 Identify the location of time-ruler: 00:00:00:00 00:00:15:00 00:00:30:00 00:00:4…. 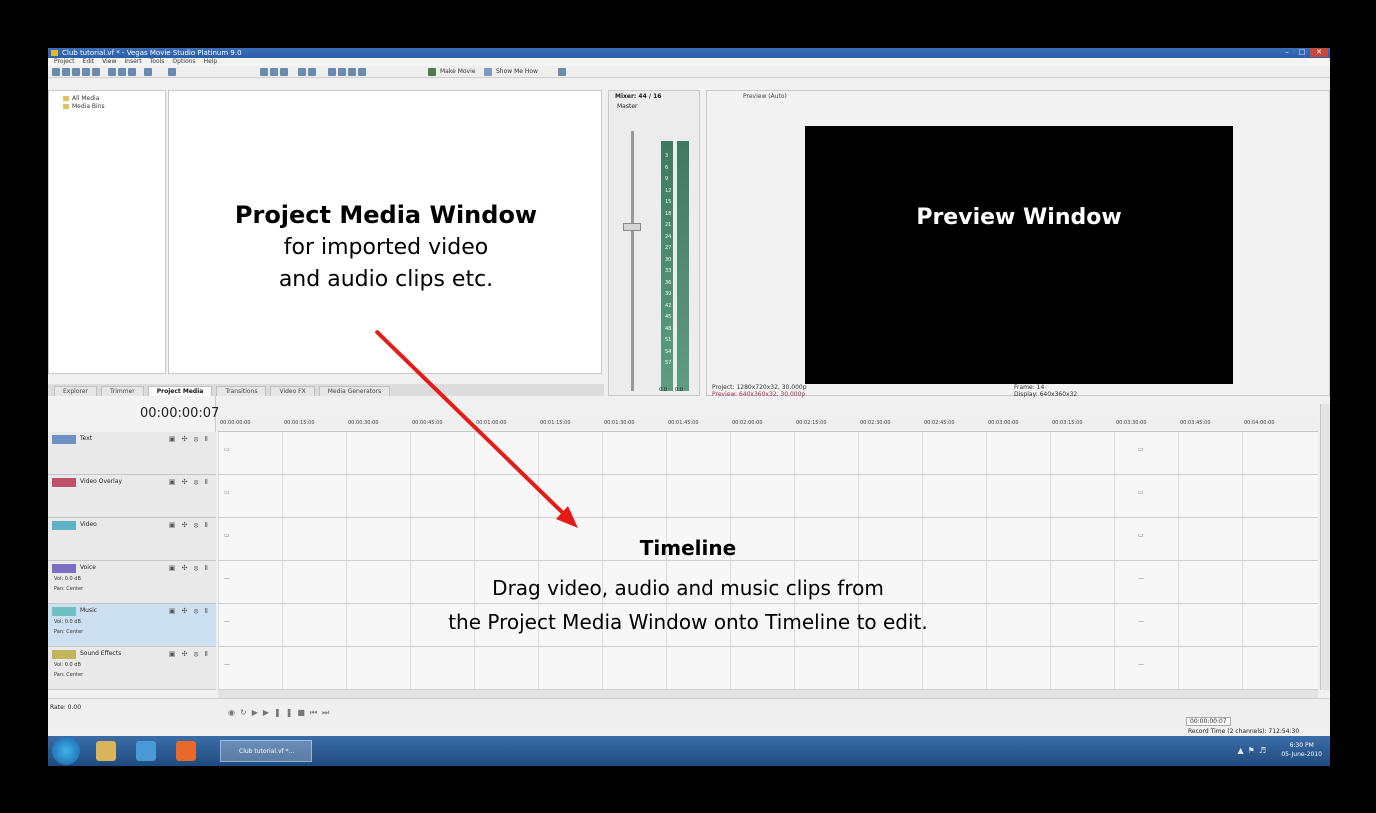
(768, 423).